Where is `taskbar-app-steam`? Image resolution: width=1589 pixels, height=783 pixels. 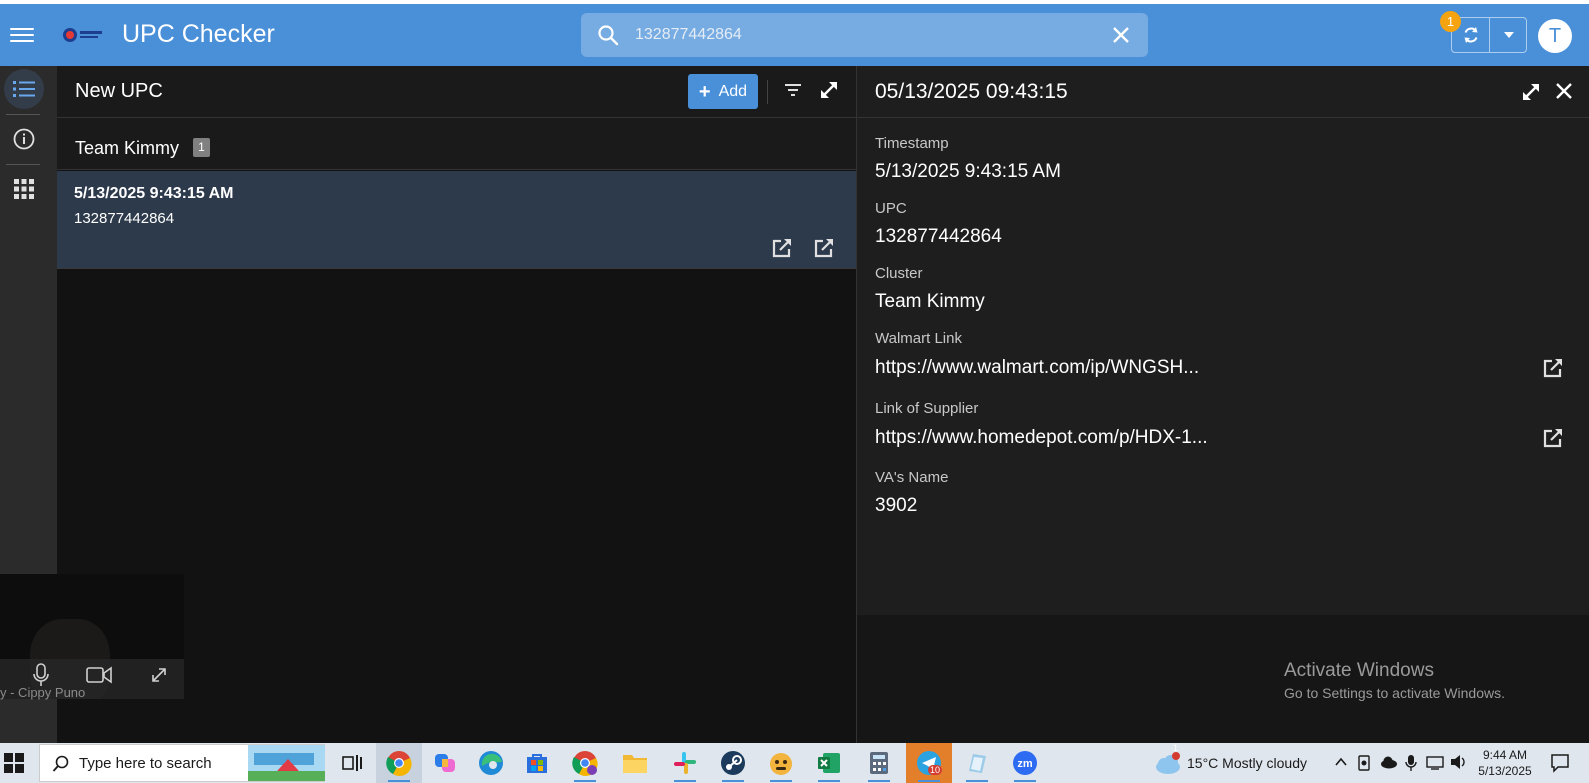
taskbar-app-steam is located at coordinates (733, 763).